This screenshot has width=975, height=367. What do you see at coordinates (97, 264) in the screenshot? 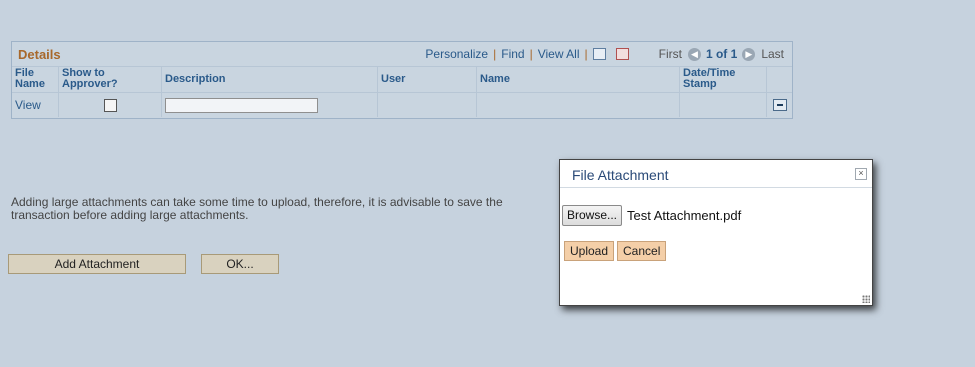
I see `add-attachment-button: Add Attachment` at bounding box center [97, 264].